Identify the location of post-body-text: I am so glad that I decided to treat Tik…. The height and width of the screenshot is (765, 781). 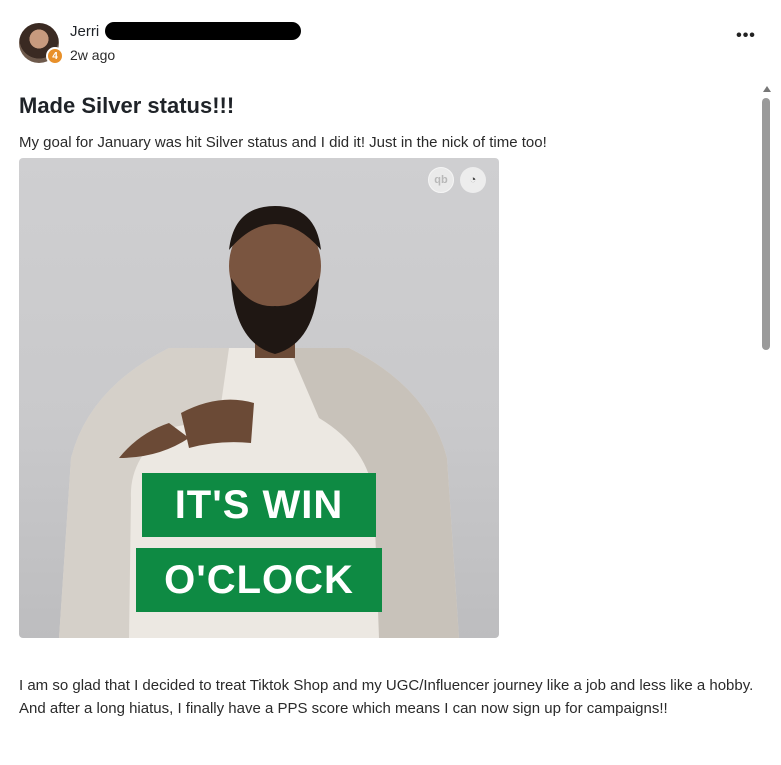
(386, 697).